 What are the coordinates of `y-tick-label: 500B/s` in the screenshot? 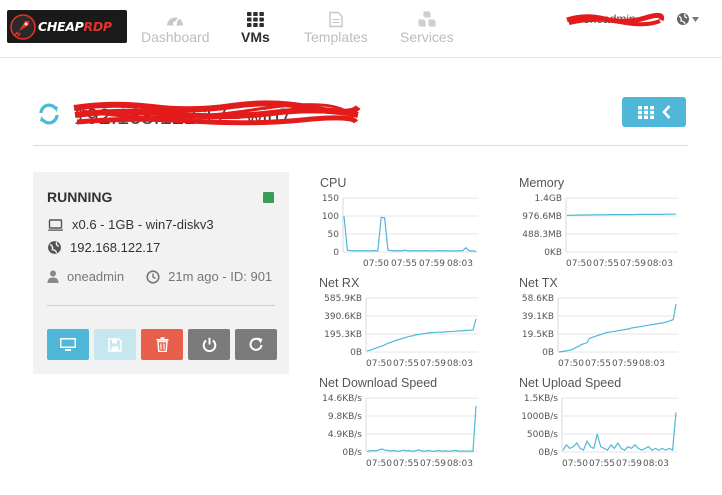 It's located at (542, 435).